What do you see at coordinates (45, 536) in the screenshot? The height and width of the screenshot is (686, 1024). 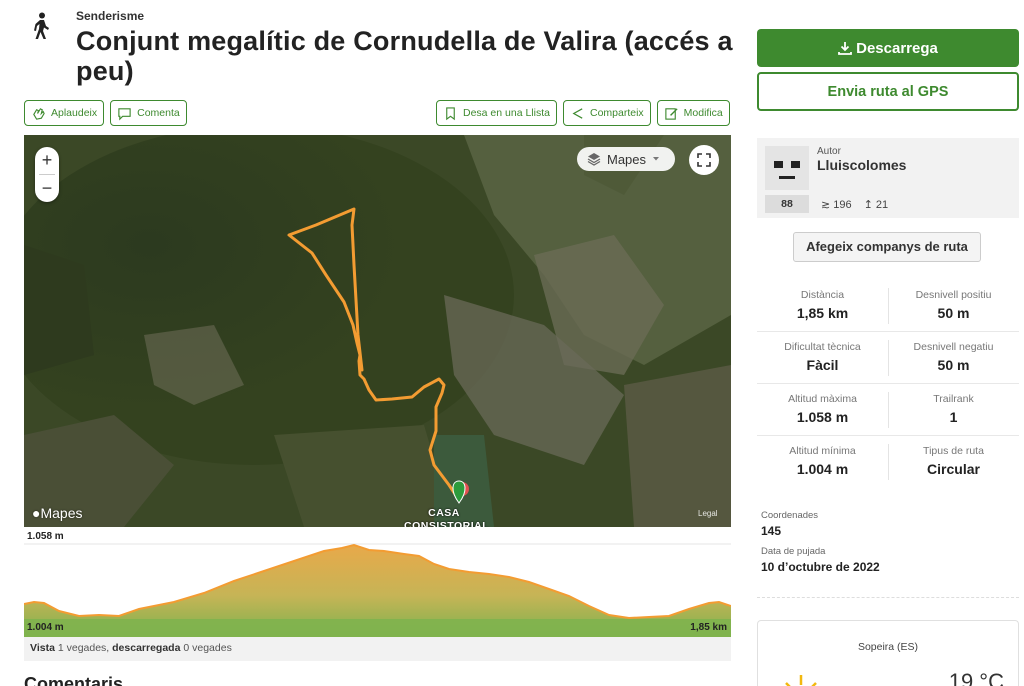 I see `max-elevation-label: 1.058 m` at bounding box center [45, 536].